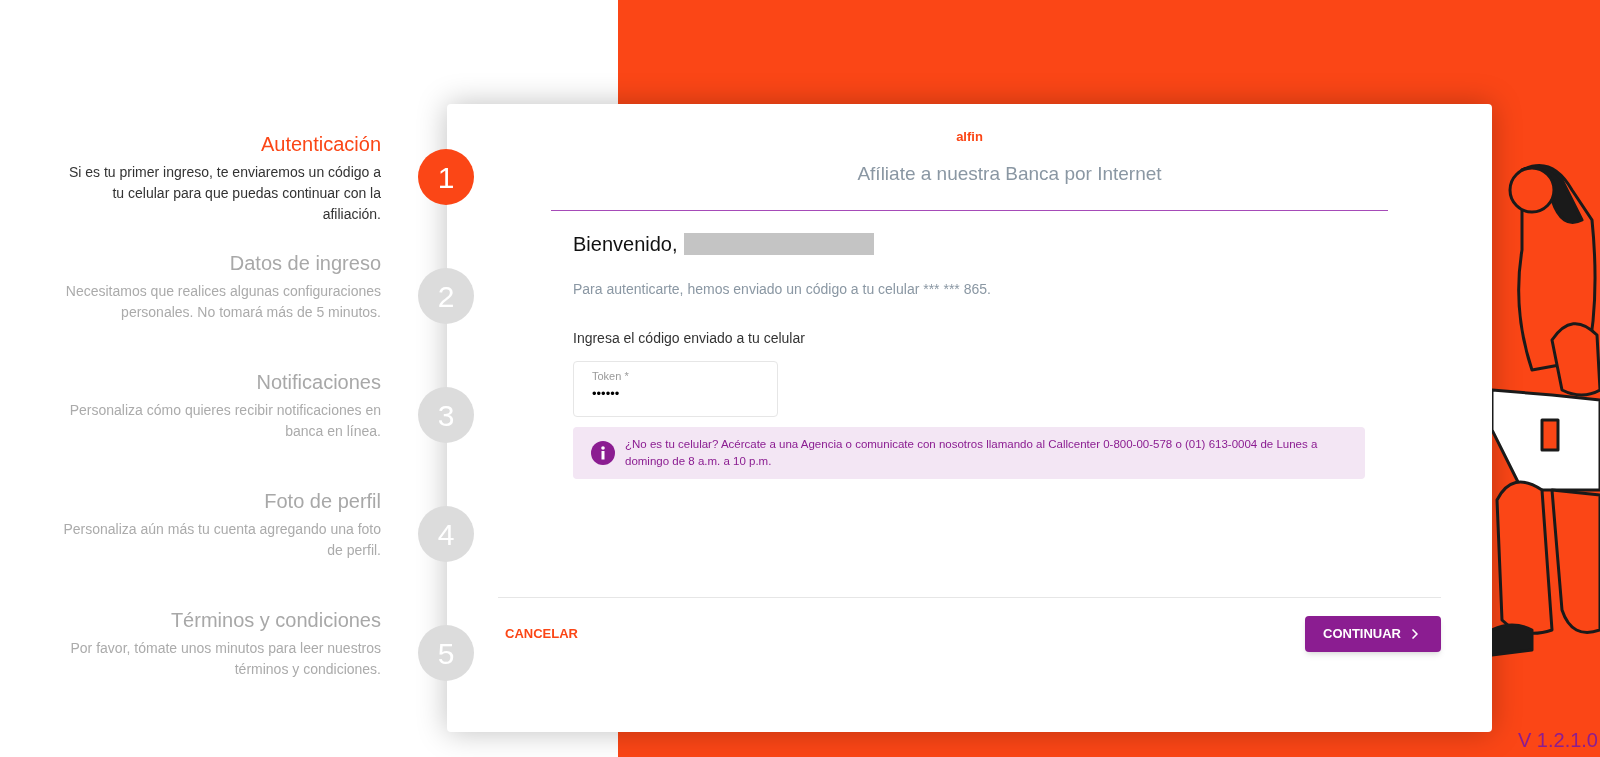  What do you see at coordinates (304, 263) in the screenshot?
I see `step-title: Datos de ingreso` at bounding box center [304, 263].